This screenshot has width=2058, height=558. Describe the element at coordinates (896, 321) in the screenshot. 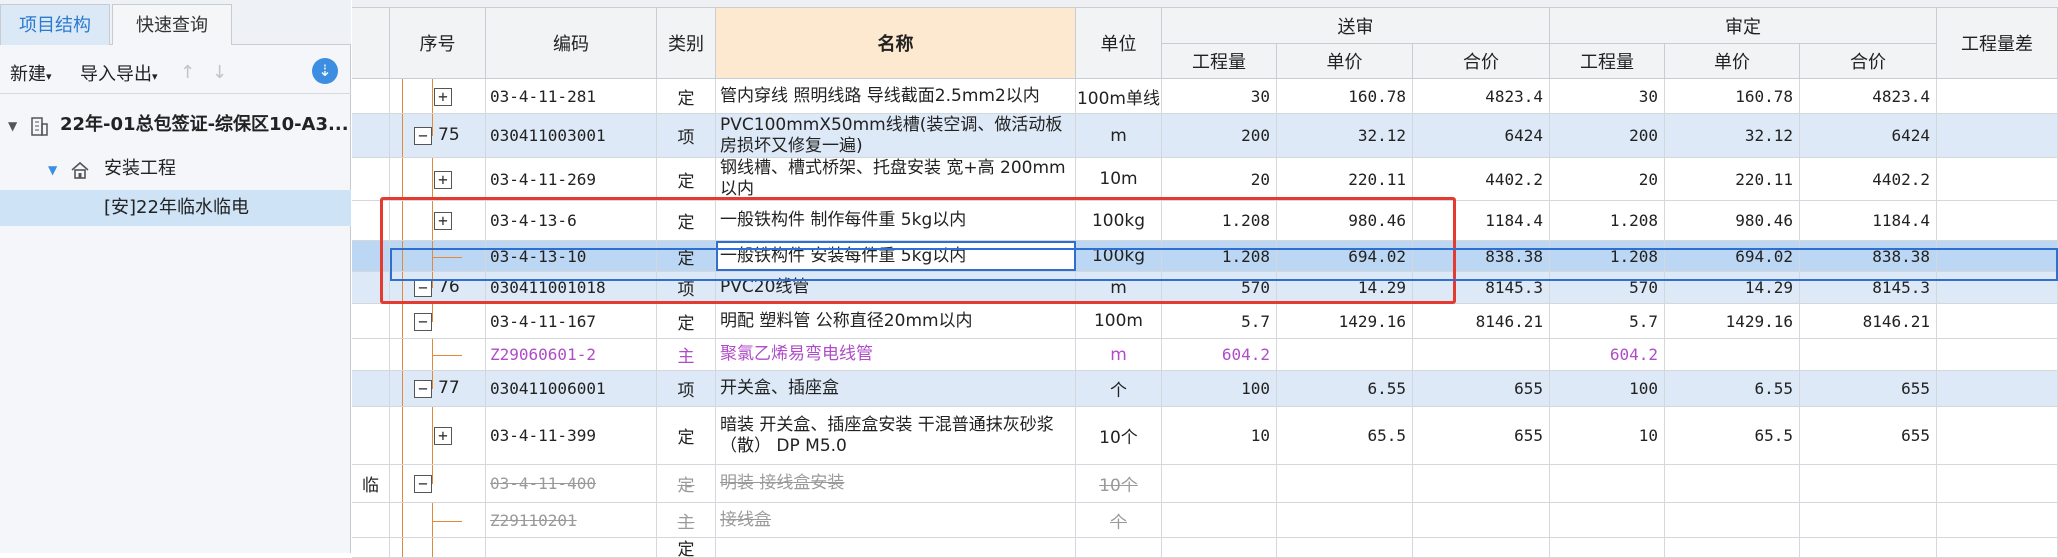

I see `cell-name: 明配 塑料管 公称直径20mm以内` at that location.